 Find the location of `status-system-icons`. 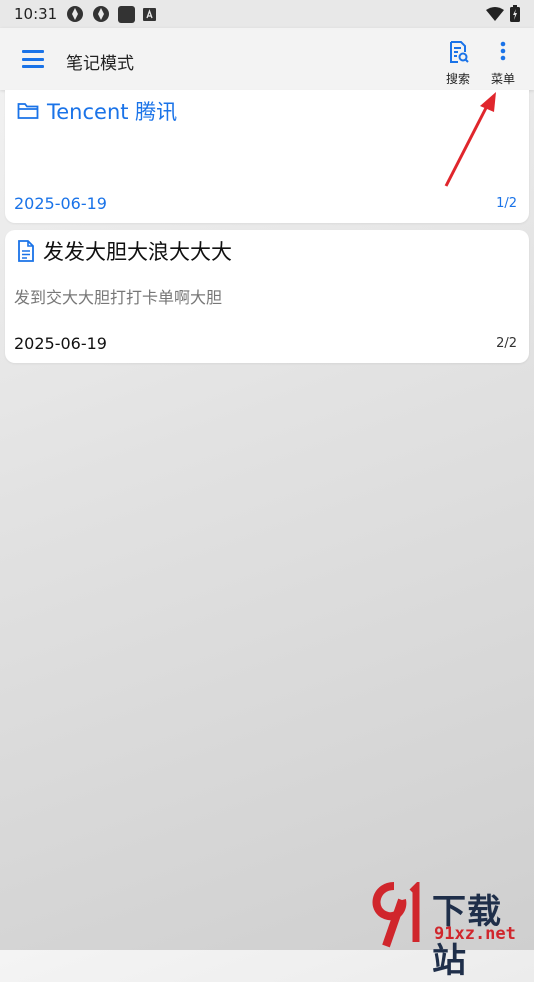

status-system-icons is located at coordinates (503, 13).